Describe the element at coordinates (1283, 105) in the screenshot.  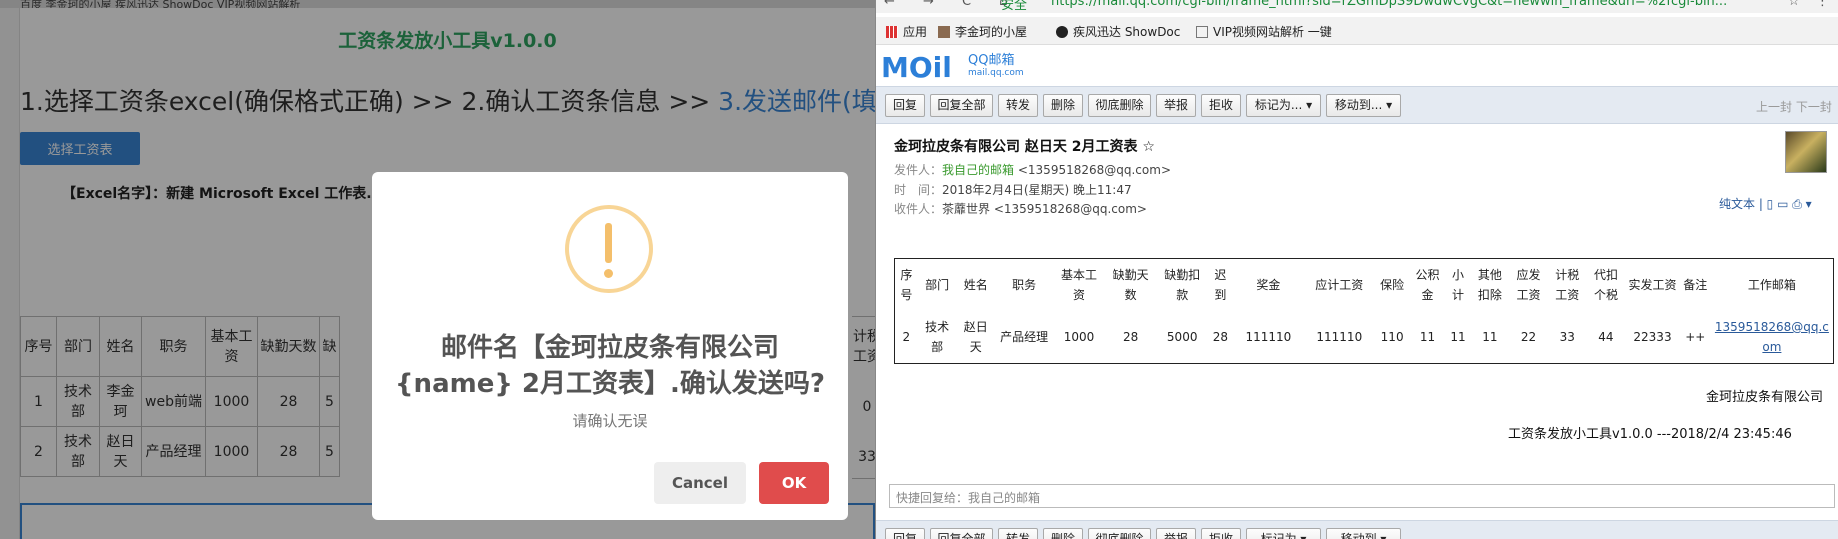
I see `mark-as-dropdown: 标记为... ▾` at that location.